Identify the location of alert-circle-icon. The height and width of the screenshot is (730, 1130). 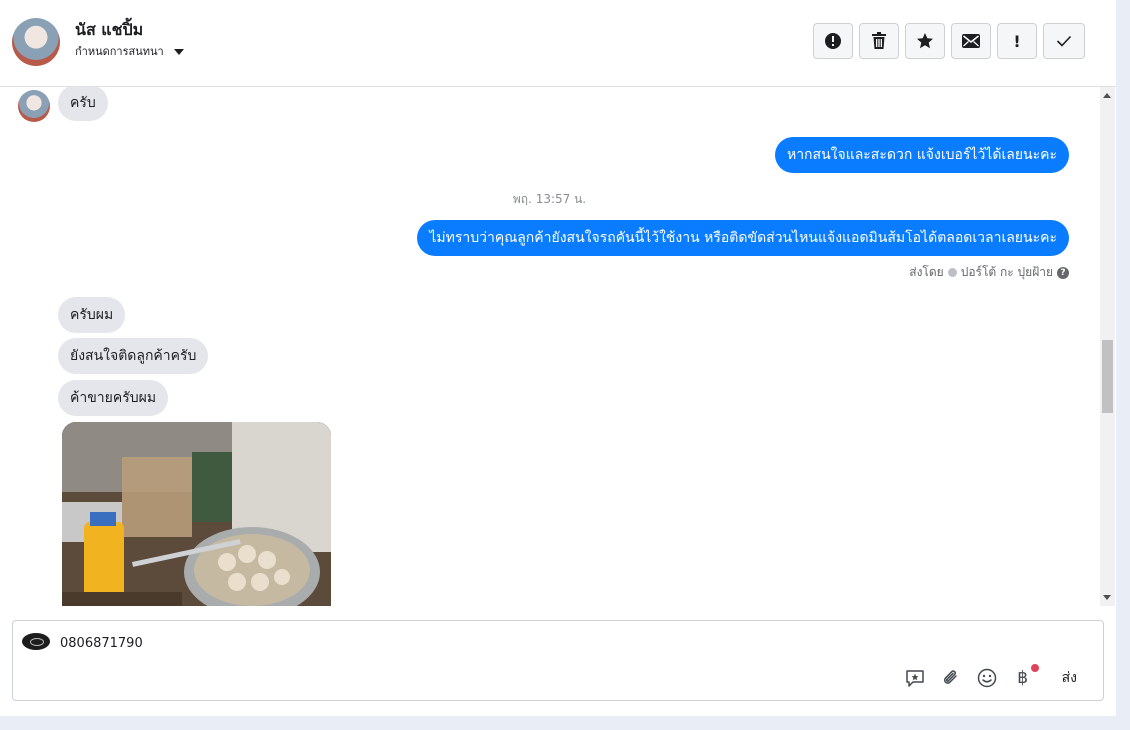
(833, 41).